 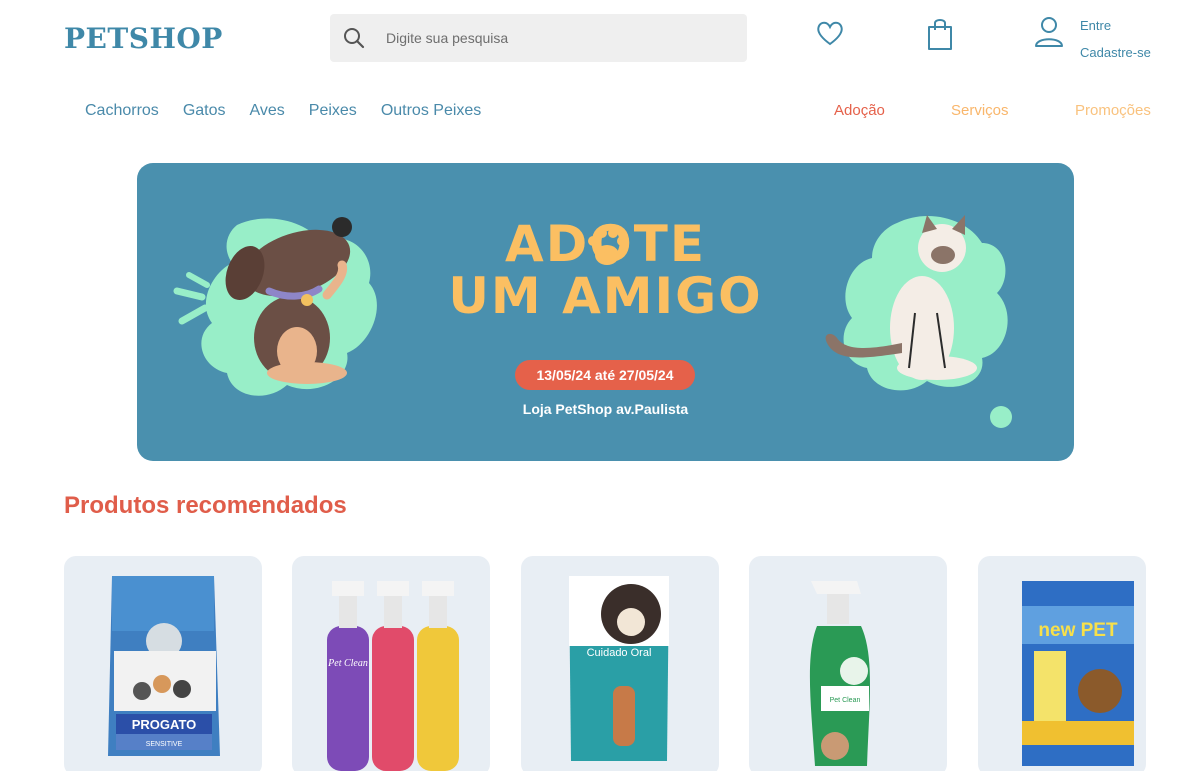 What do you see at coordinates (619, 668) in the screenshot?
I see `product-image: Cuidado Oral` at bounding box center [619, 668].